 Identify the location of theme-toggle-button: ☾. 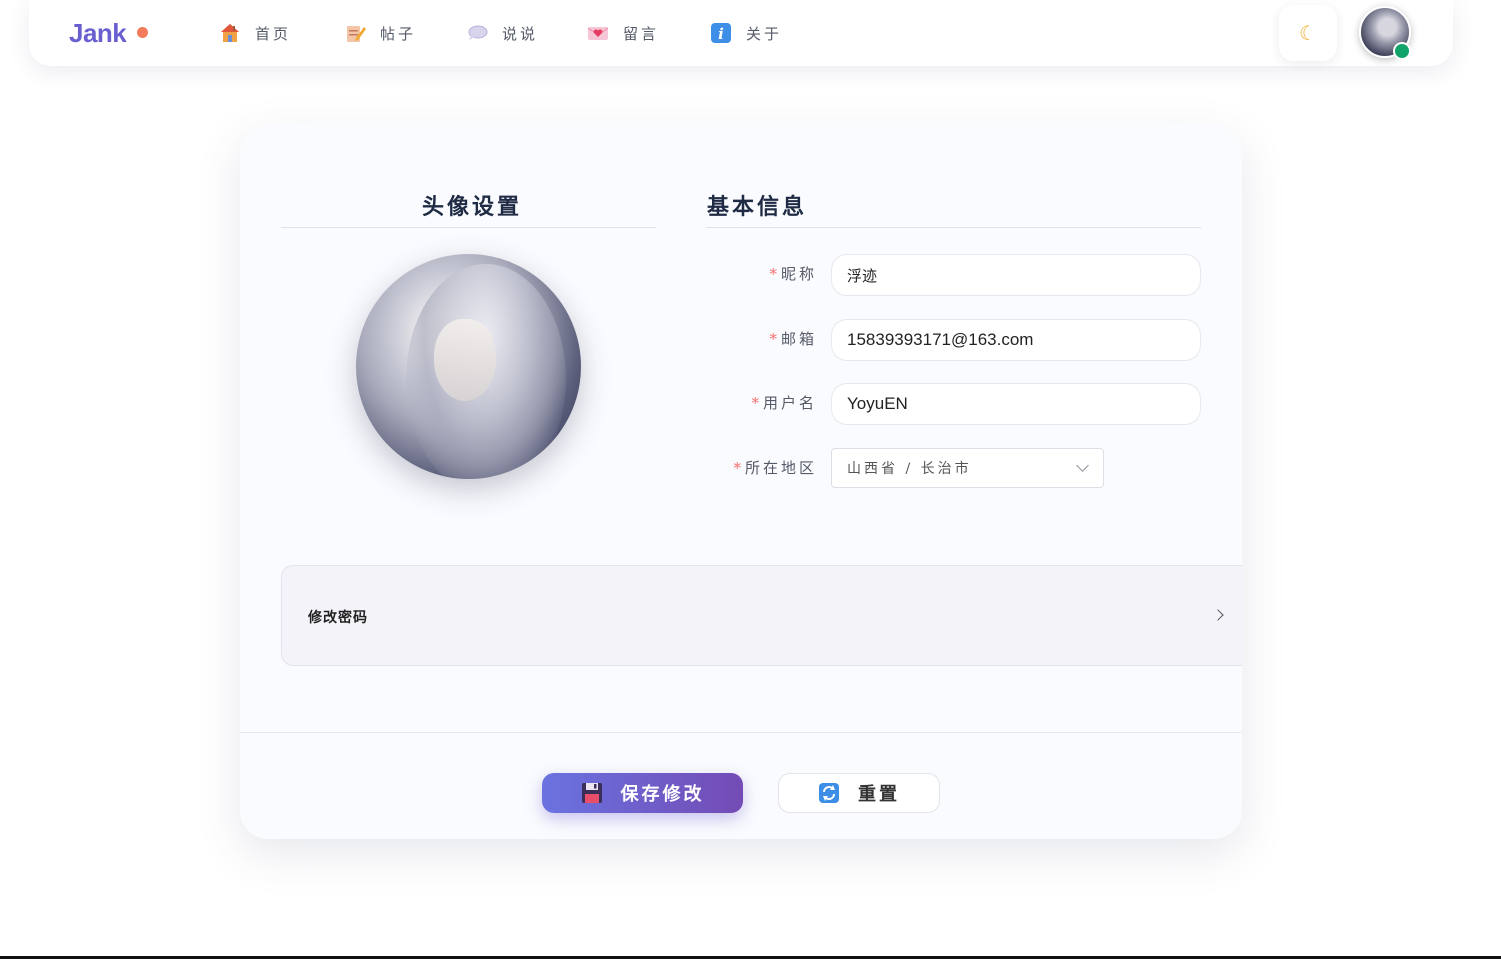
(1308, 33).